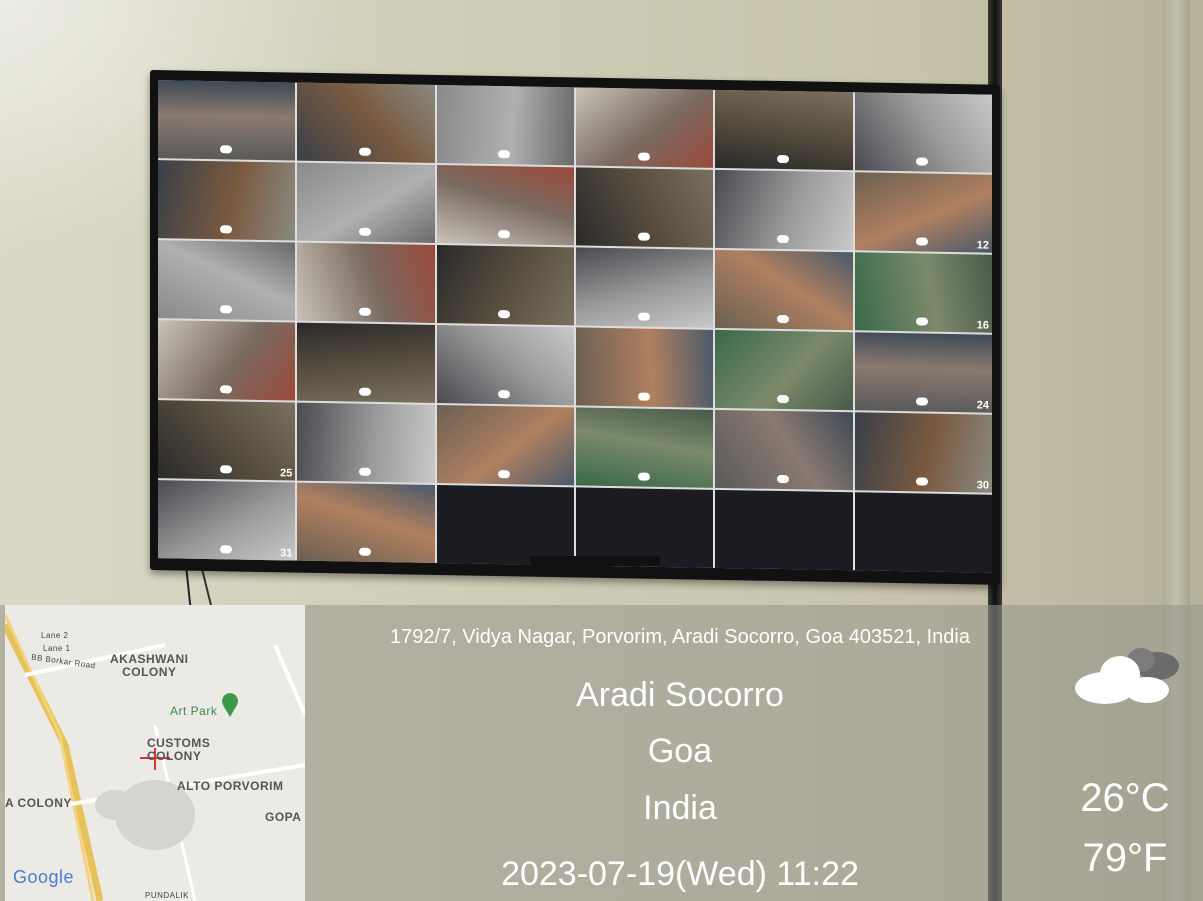 This screenshot has height=901, width=1203. I want to click on temperature-fahrenheit: 79°F, so click(1125, 858).